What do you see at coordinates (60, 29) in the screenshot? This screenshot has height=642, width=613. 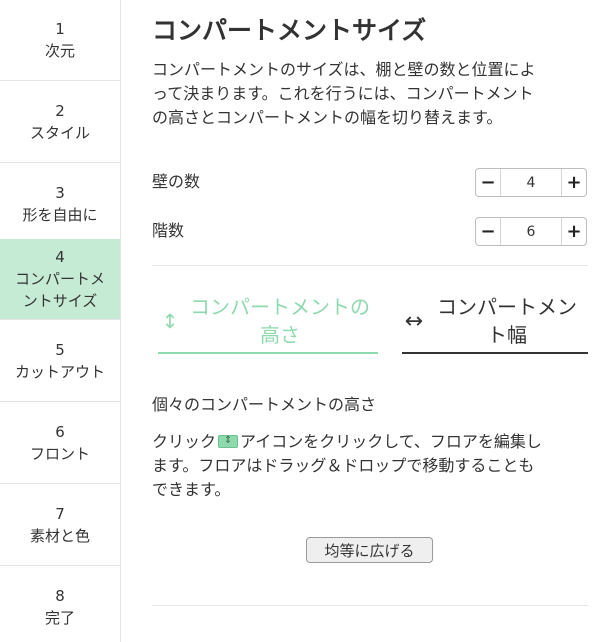 I see `step-number: 1` at bounding box center [60, 29].